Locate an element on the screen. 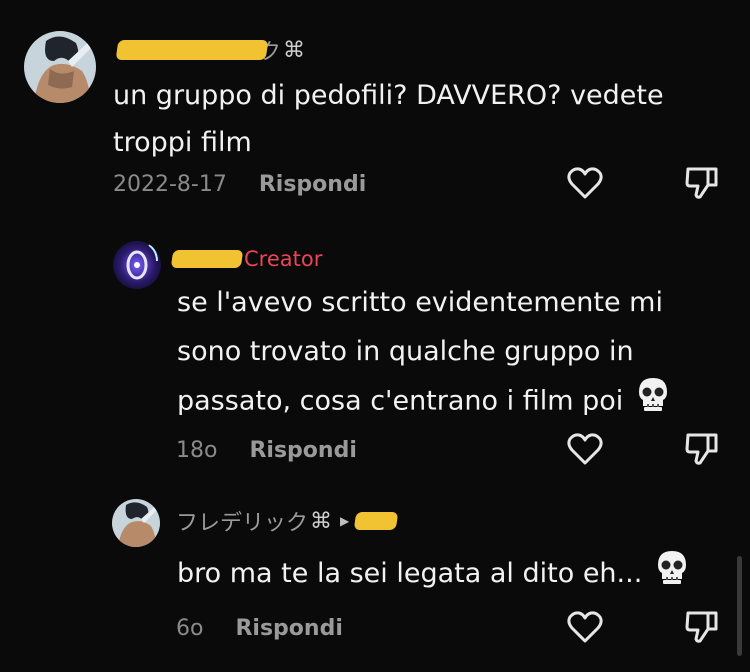 The image size is (750, 672). username: ク ⌘ is located at coordinates (210, 50).